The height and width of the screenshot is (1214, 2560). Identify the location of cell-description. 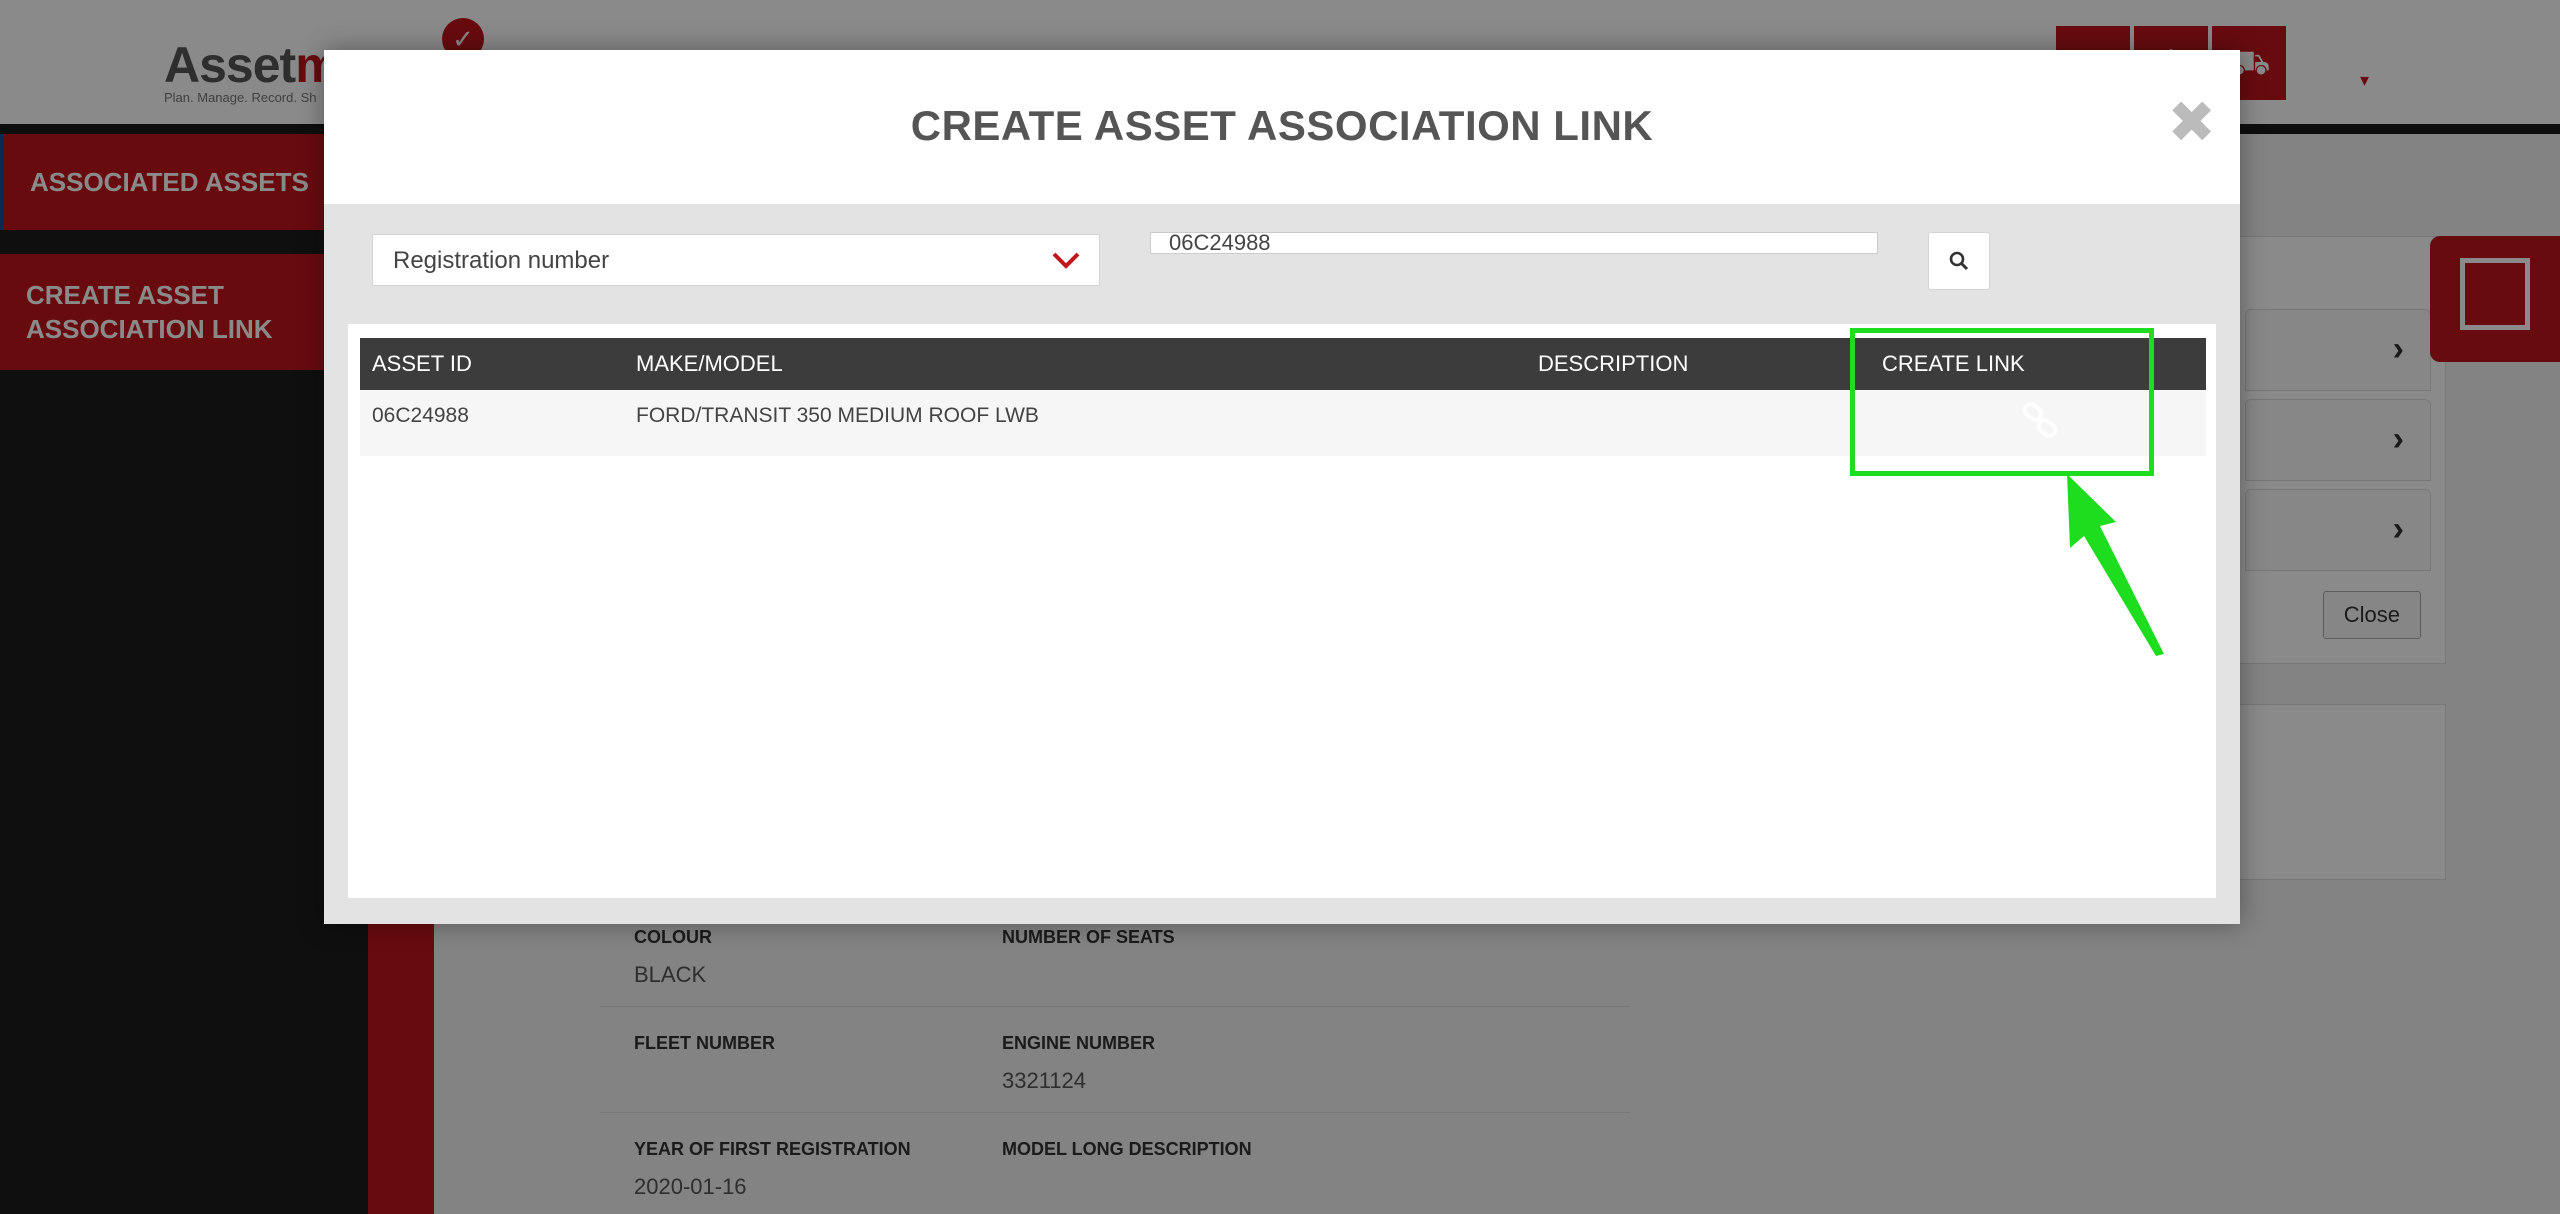
(1698, 423).